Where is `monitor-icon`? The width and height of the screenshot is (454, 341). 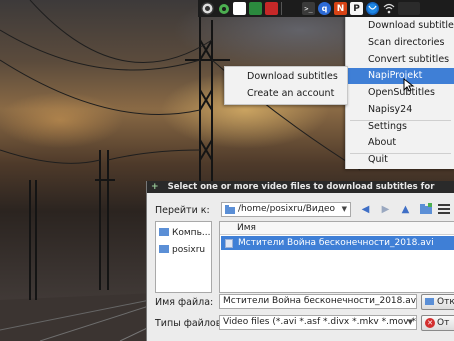 monitor-icon is located at coordinates (255, 8).